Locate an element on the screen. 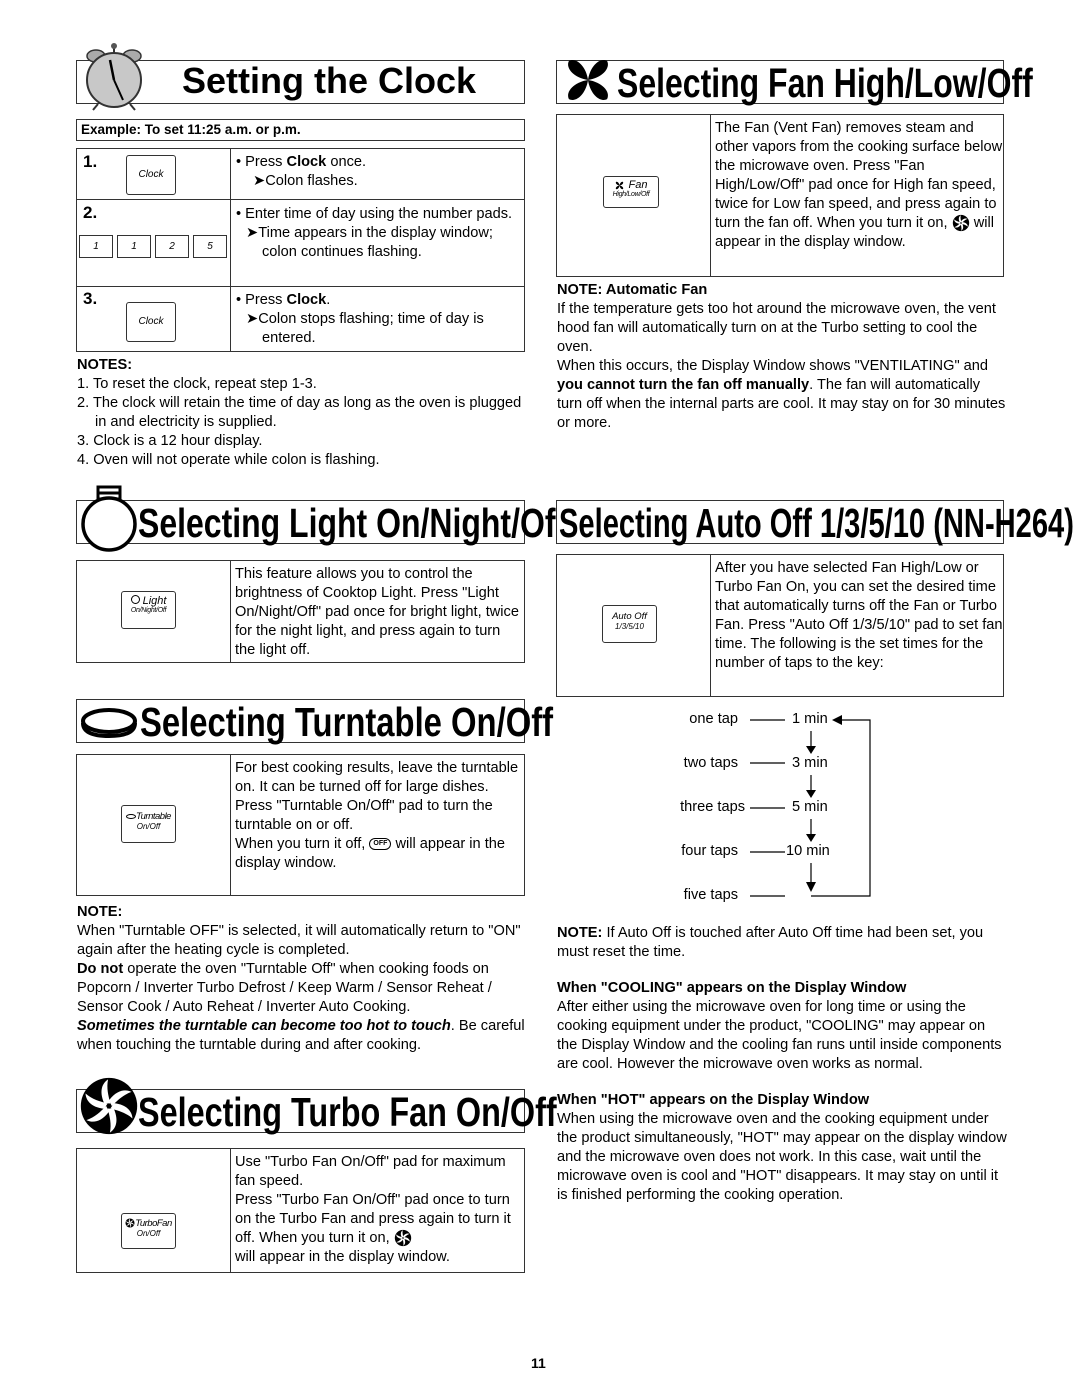 This screenshot has height=1397, width=1080. light-title: Selecting Light On/Night/Off is located at coordinates (352, 523).